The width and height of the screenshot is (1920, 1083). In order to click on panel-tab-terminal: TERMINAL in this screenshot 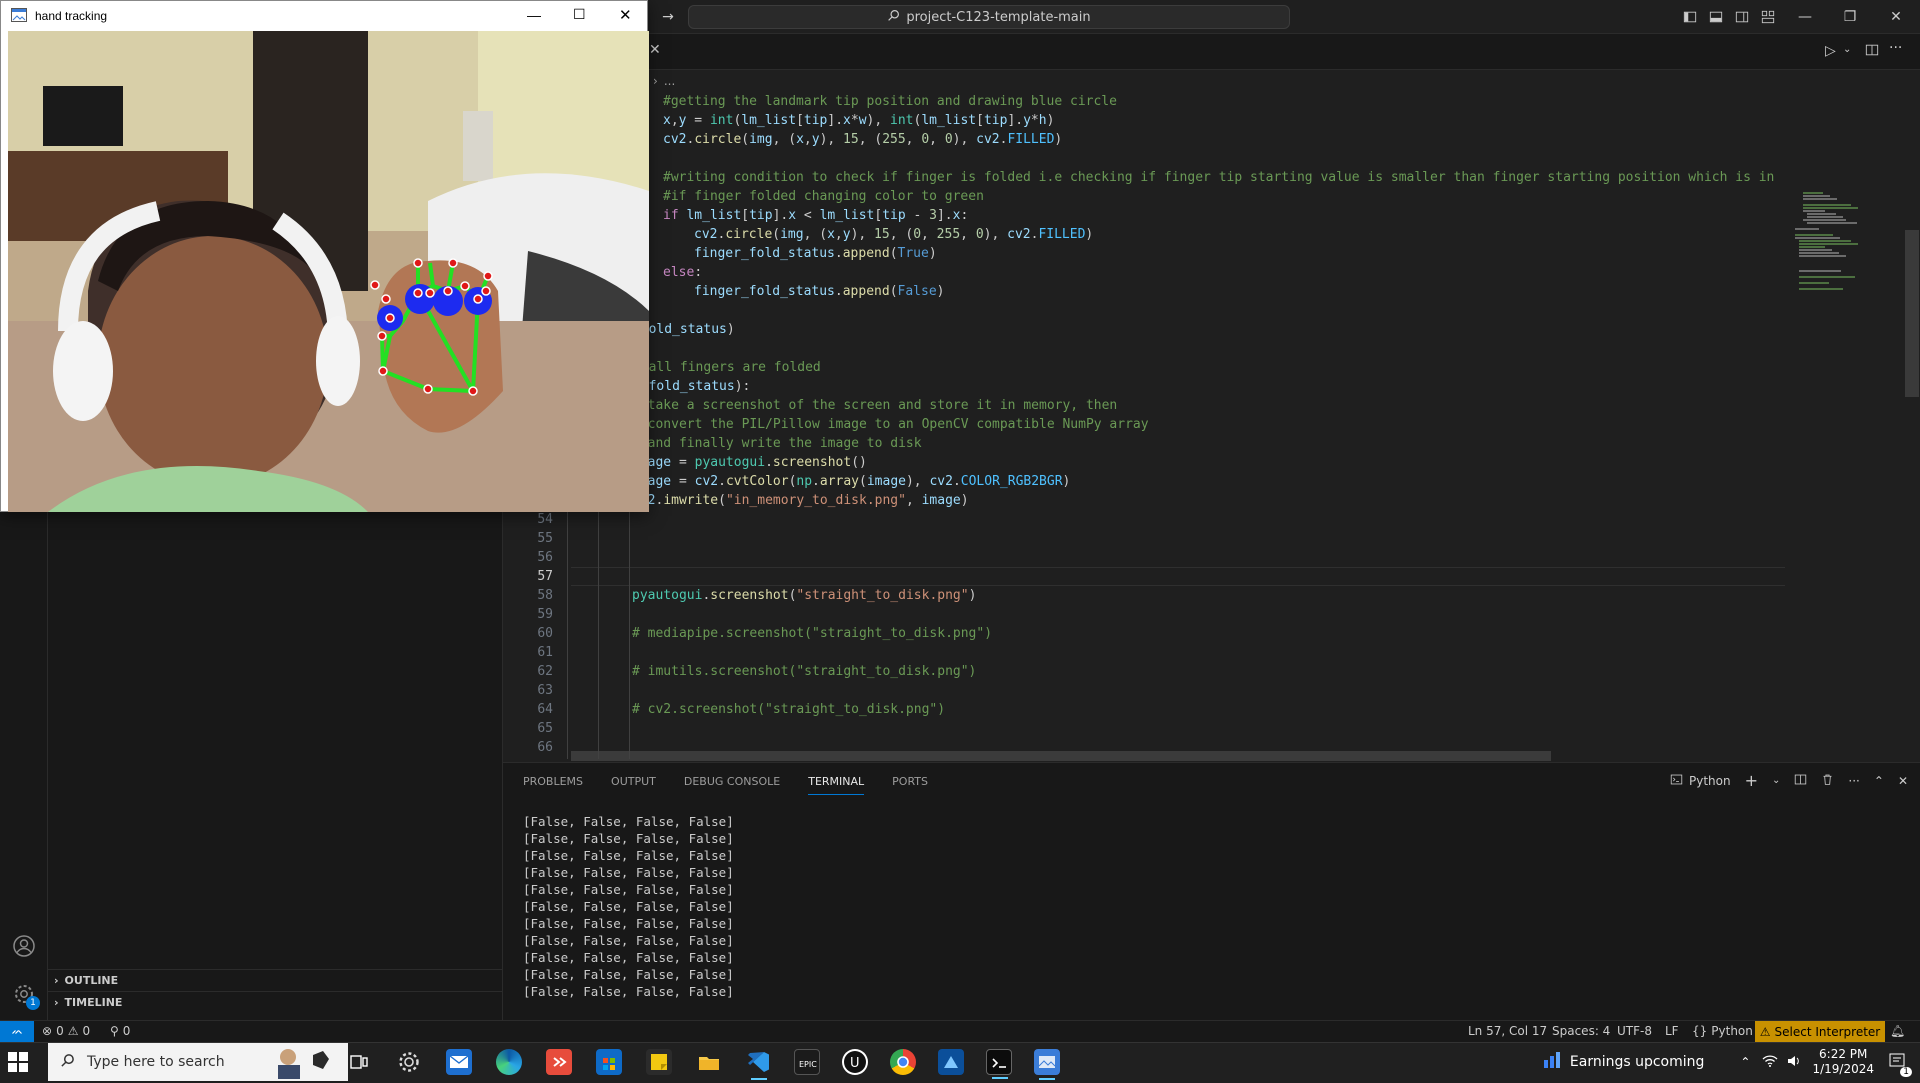, I will do `click(836, 785)`.